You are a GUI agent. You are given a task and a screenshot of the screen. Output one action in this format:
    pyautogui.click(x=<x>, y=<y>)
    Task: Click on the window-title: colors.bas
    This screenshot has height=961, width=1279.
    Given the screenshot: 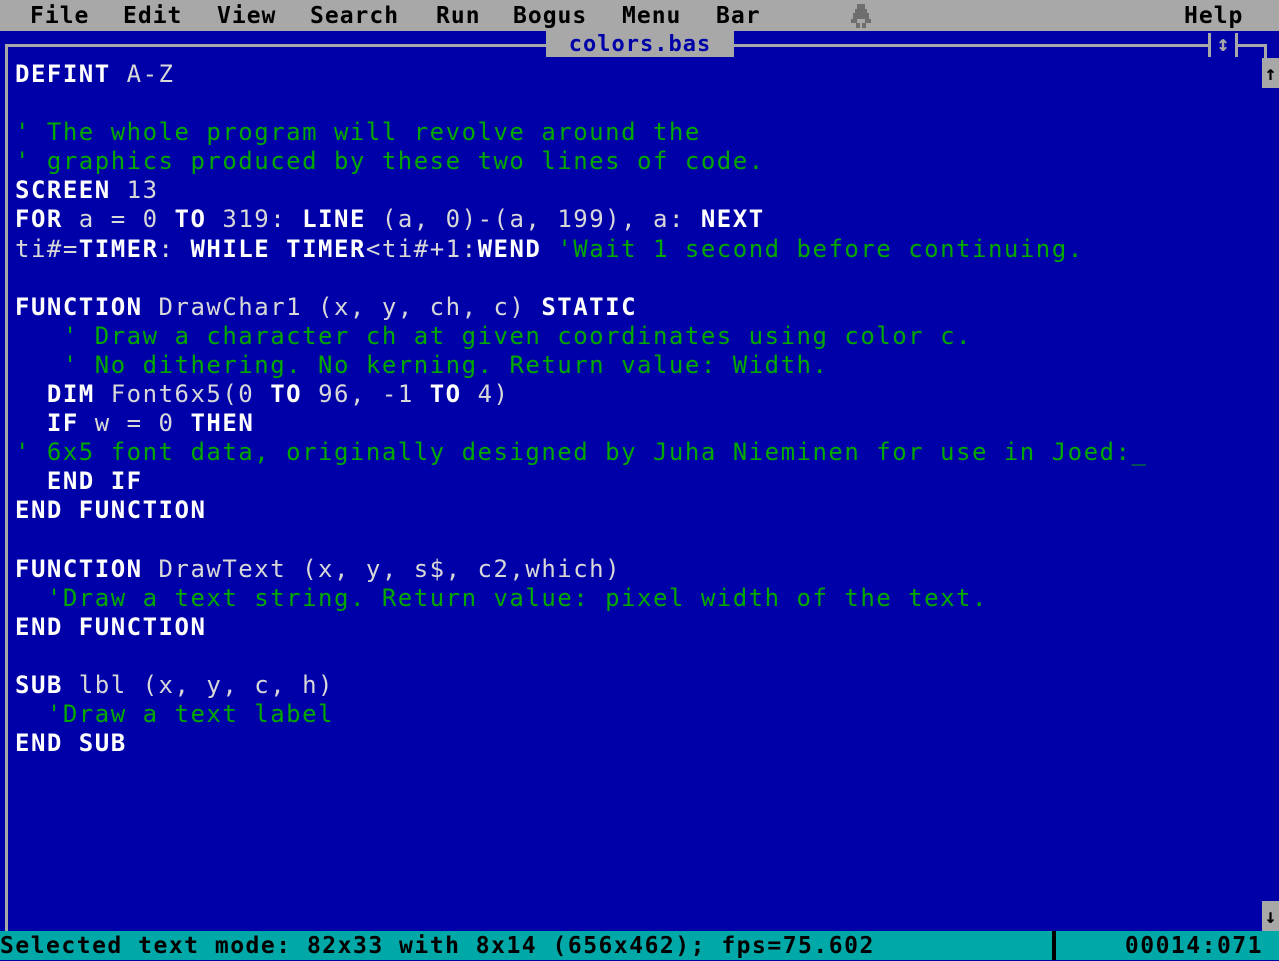 What is the action you would take?
    pyautogui.click(x=640, y=44)
    